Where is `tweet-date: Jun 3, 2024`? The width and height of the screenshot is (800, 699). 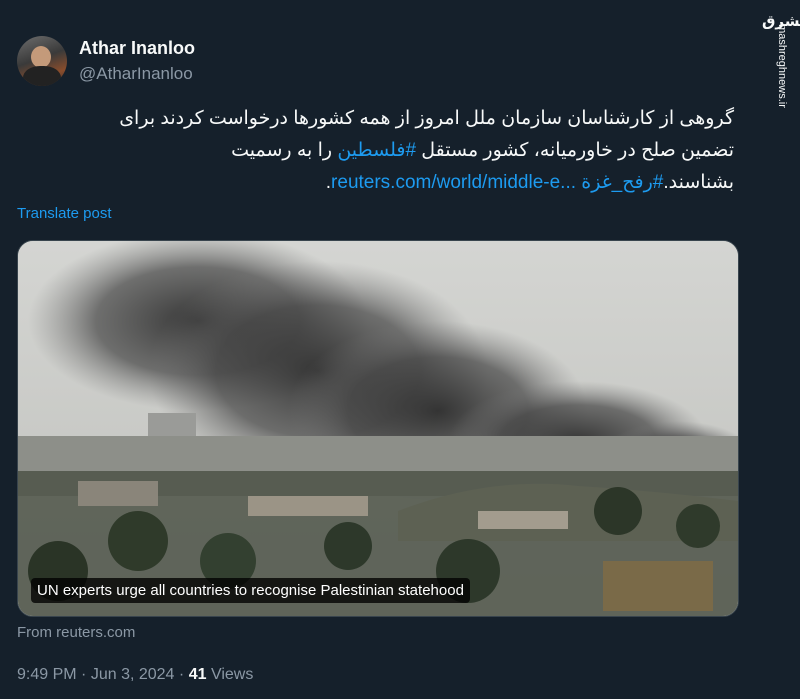 tweet-date: Jun 3, 2024 is located at coordinates (133, 674).